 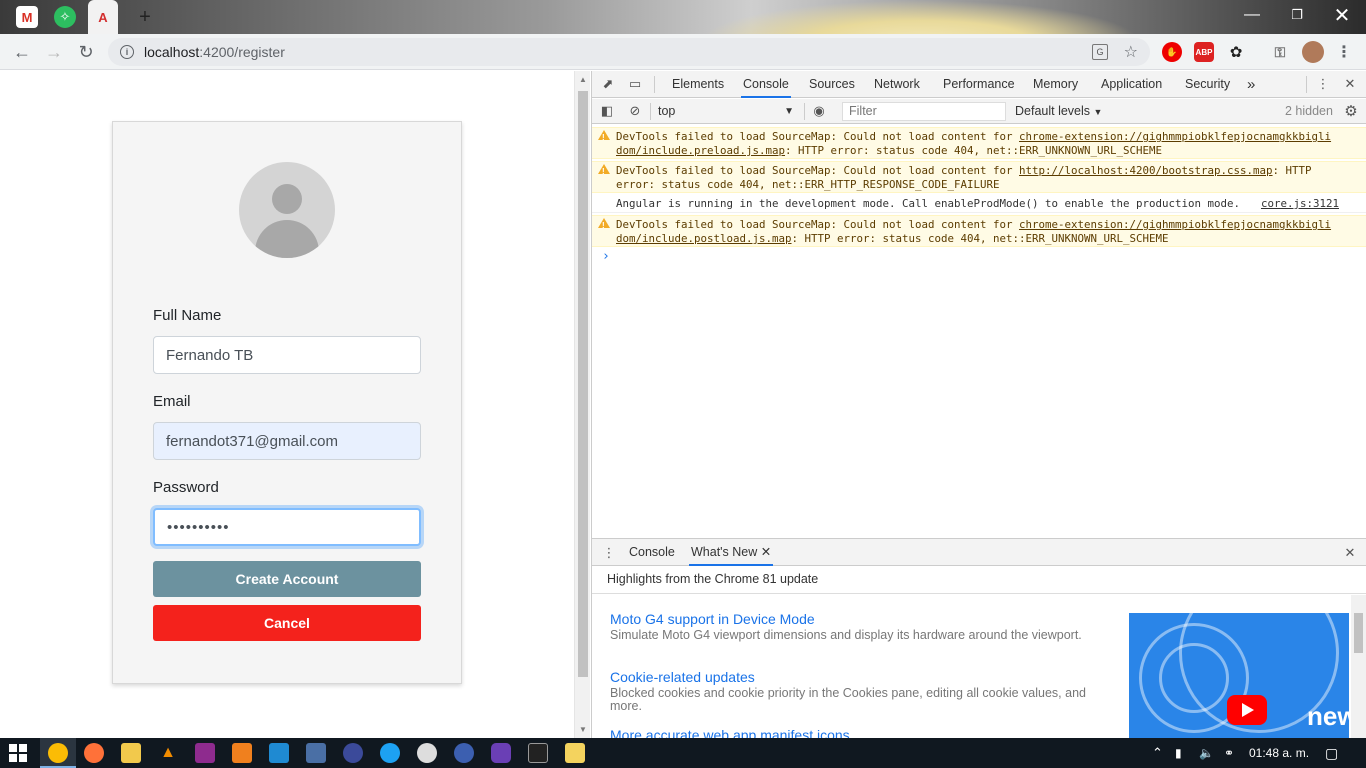 What do you see at coordinates (65, 17) in the screenshot?
I see `evernote-tab-icon: ✧` at bounding box center [65, 17].